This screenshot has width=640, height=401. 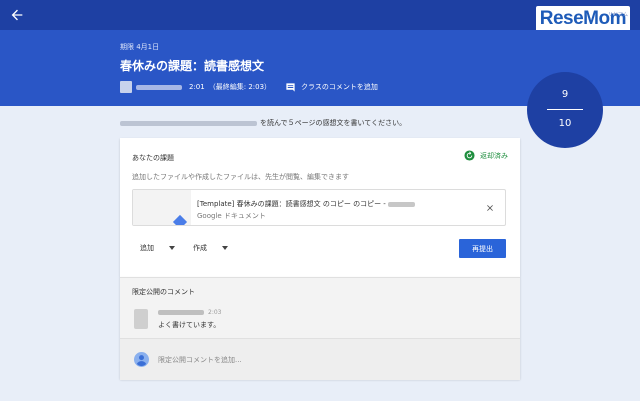 I want to click on private-comments-heading: 限定公開のコメント, so click(x=163, y=292).